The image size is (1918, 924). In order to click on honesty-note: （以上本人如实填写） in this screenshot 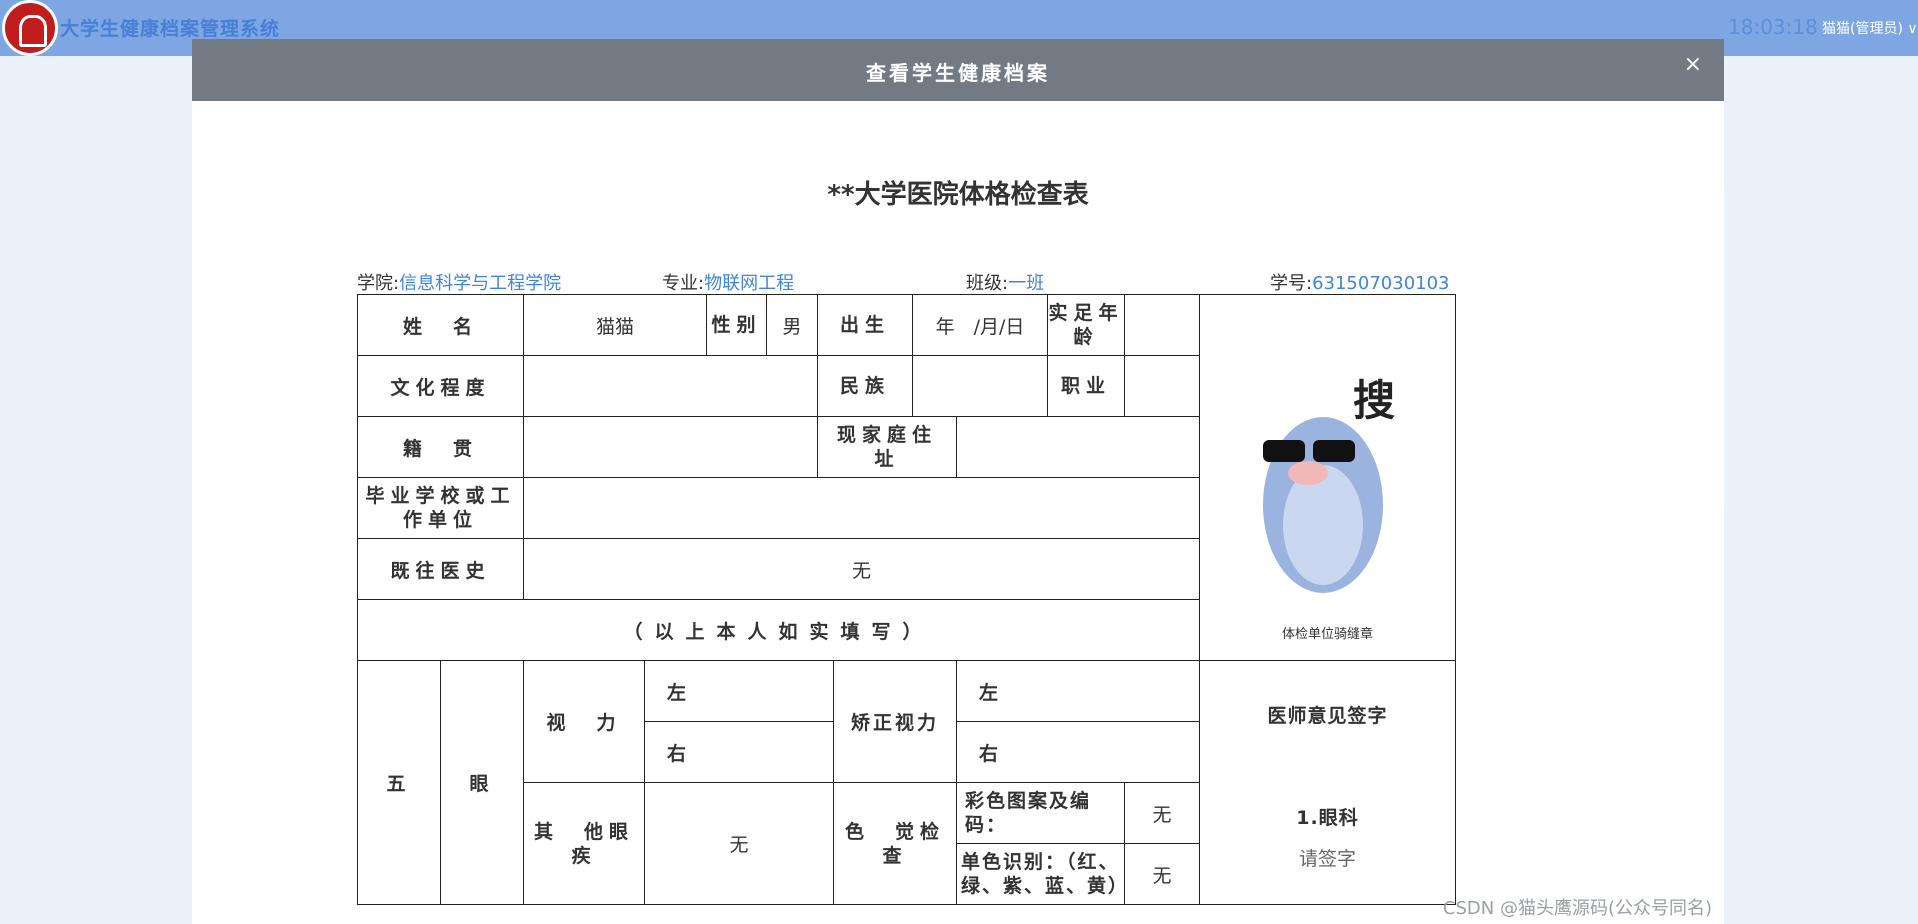, I will do `click(778, 630)`.